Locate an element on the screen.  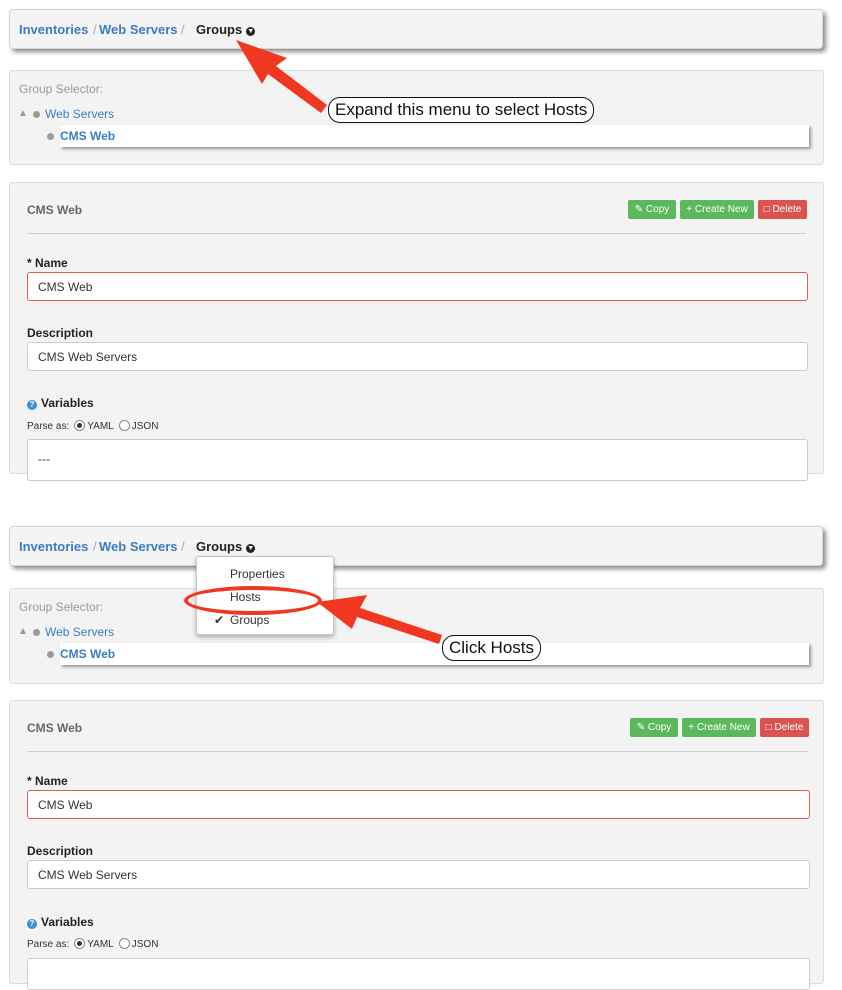
variables-editor: --- is located at coordinates (417, 460).